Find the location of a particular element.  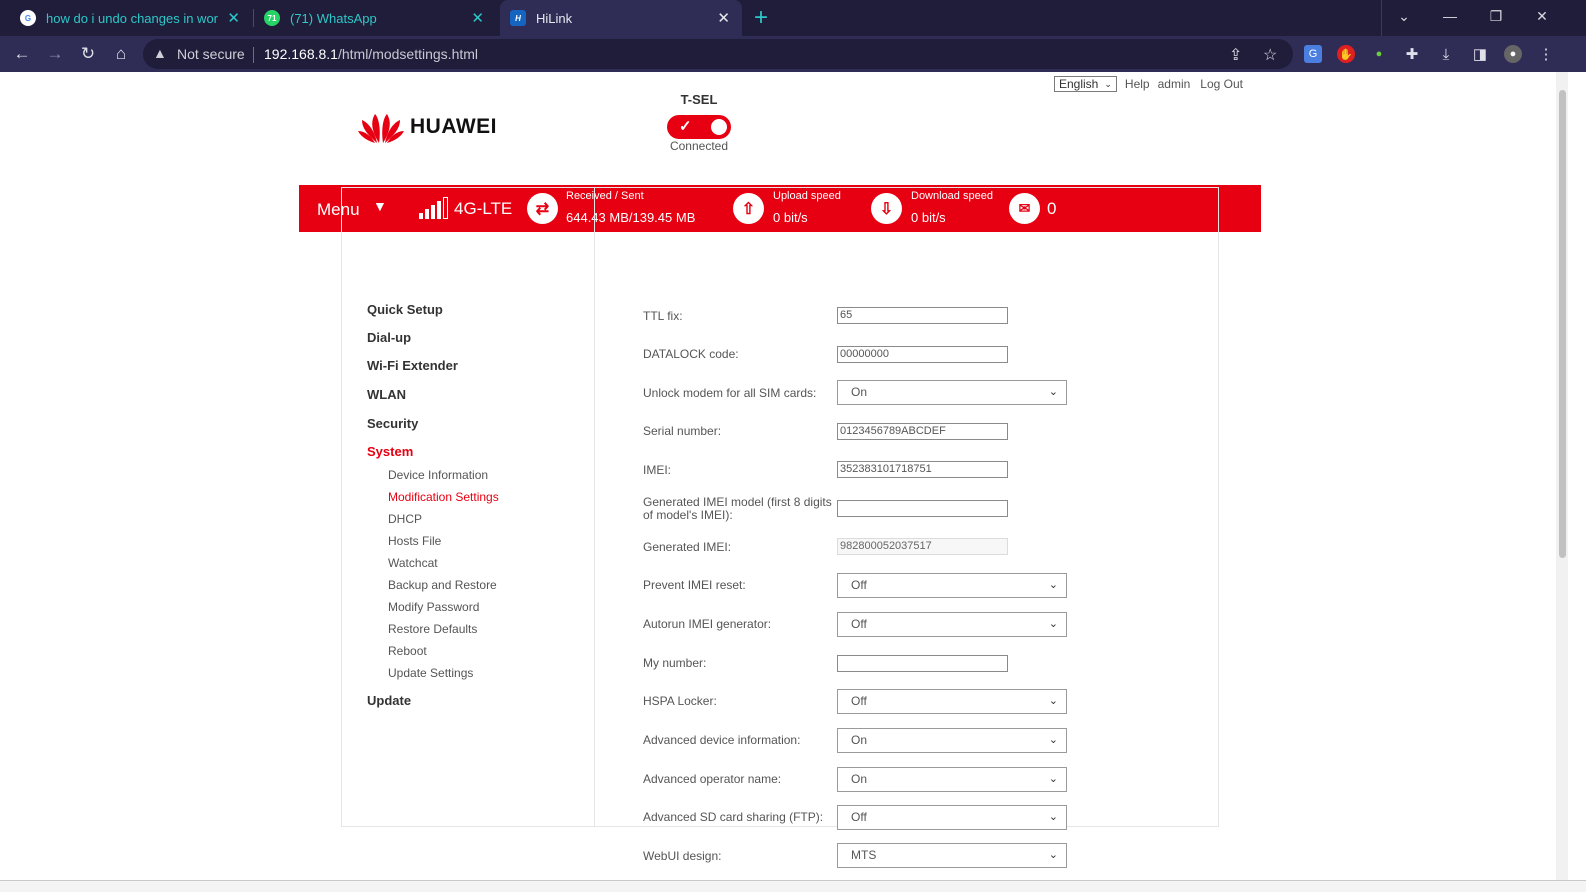

restore-icon: ❐ is located at coordinates (1496, 16).